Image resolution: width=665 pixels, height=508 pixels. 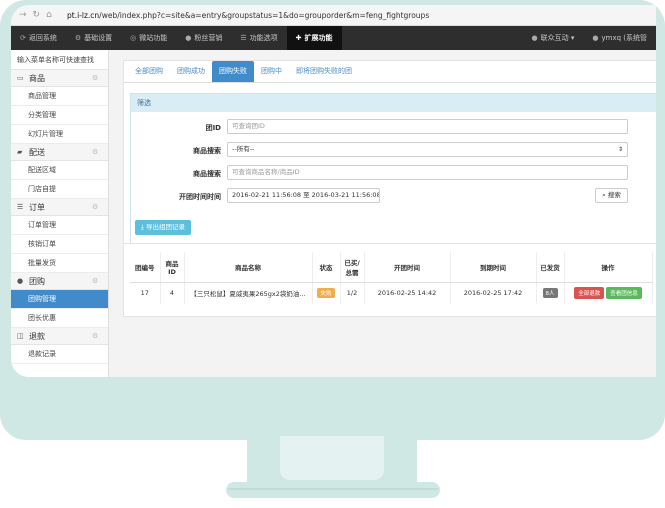 What do you see at coordinates (326, 293) in the screenshot?
I see `status-badge: 失败` at bounding box center [326, 293].